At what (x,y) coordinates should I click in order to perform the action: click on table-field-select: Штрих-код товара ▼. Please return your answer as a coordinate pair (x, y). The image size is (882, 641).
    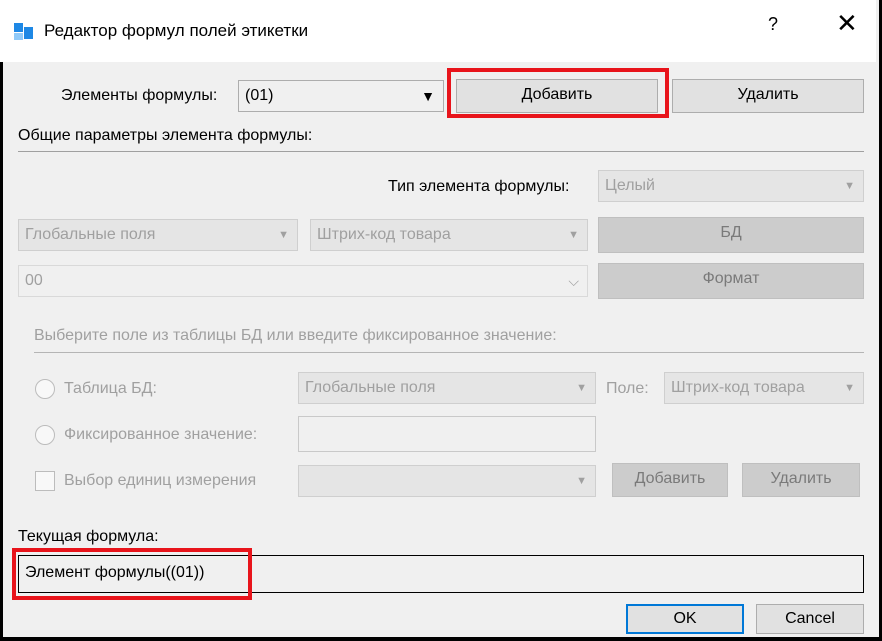
    Looking at the image, I should click on (764, 388).